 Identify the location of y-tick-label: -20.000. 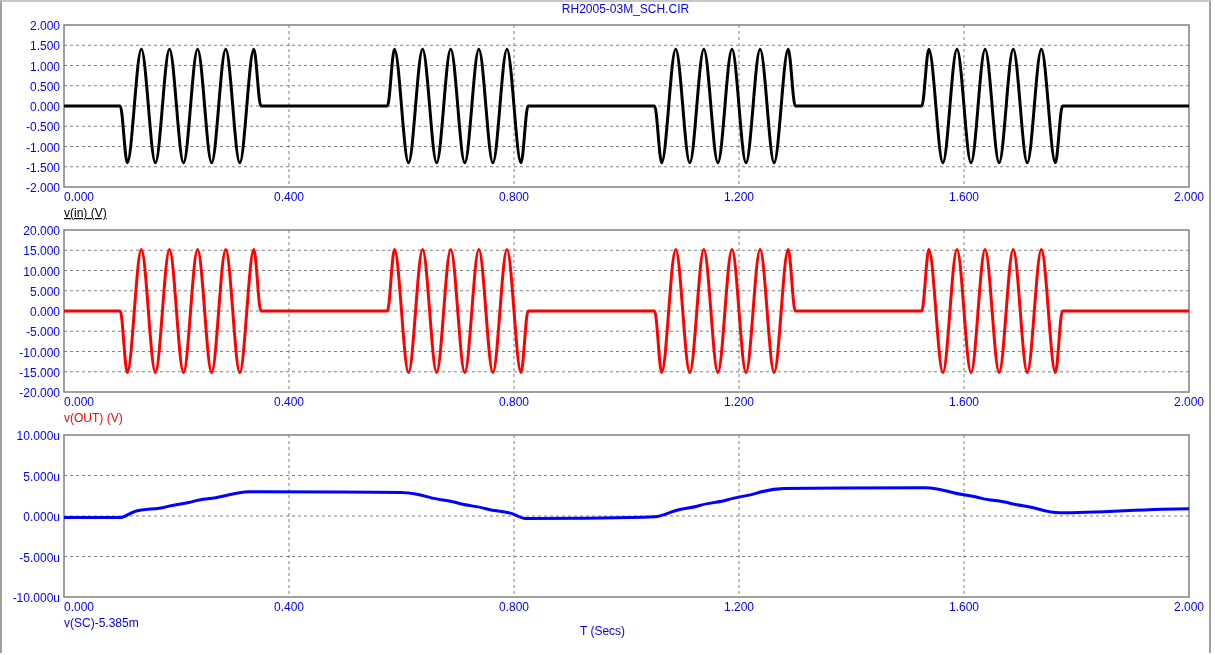
(39, 393).